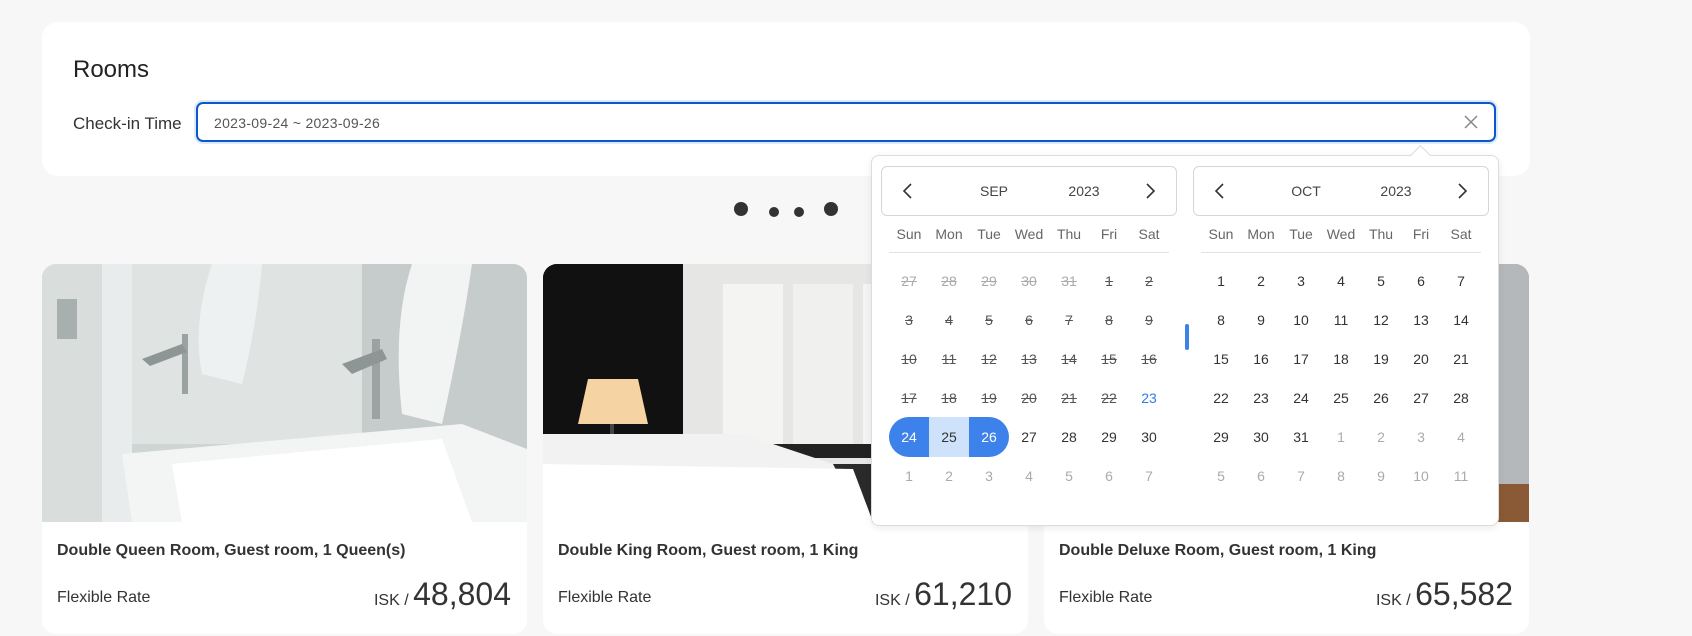 This screenshot has width=1692, height=636. I want to click on weekday-header: Sun Mon Tue Wed Thu Fri Sat, so click(1341, 234).